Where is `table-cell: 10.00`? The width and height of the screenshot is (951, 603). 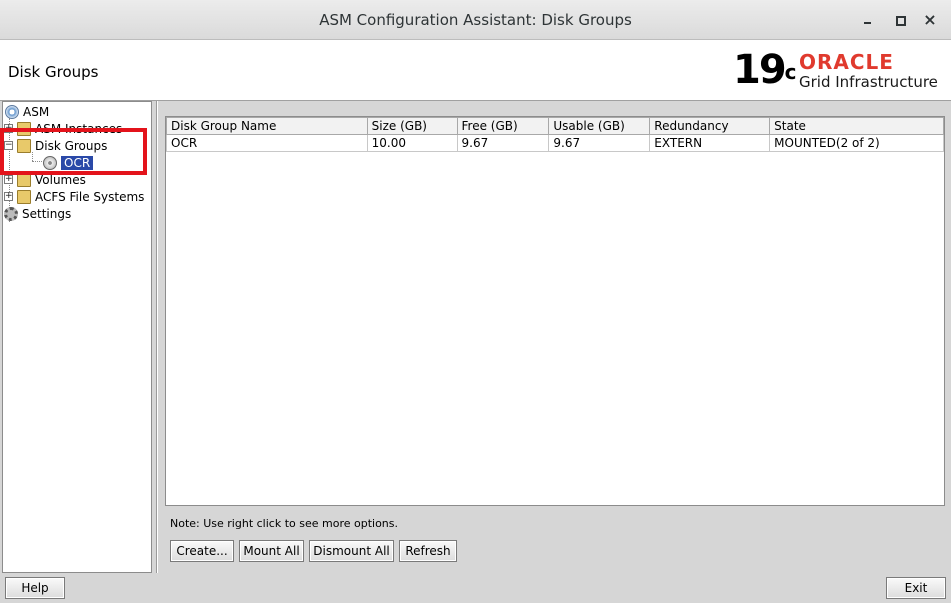
table-cell: 10.00 is located at coordinates (412, 143).